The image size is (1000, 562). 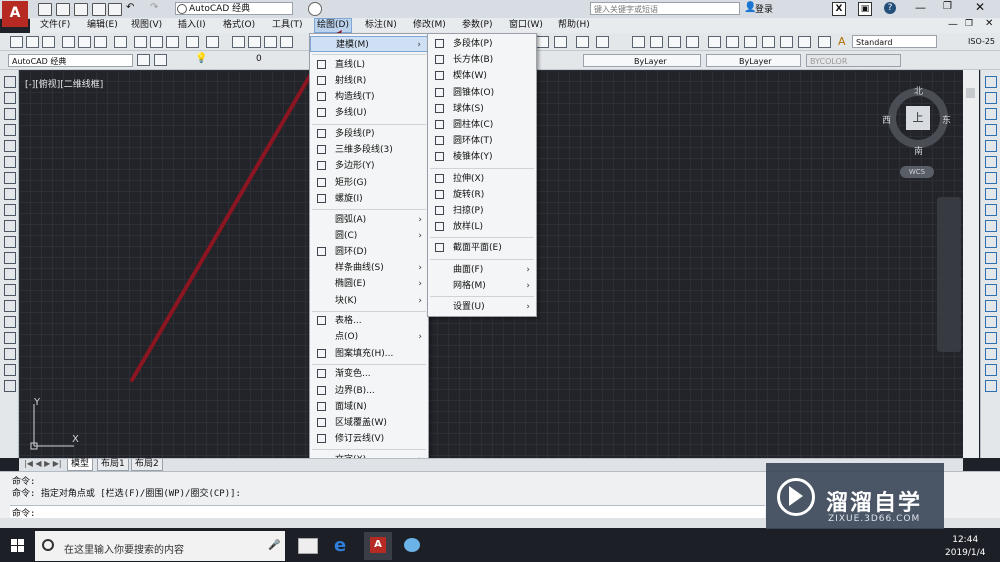 What do you see at coordinates (340, 545) in the screenshot?
I see `edge-icon: e` at bounding box center [340, 545].